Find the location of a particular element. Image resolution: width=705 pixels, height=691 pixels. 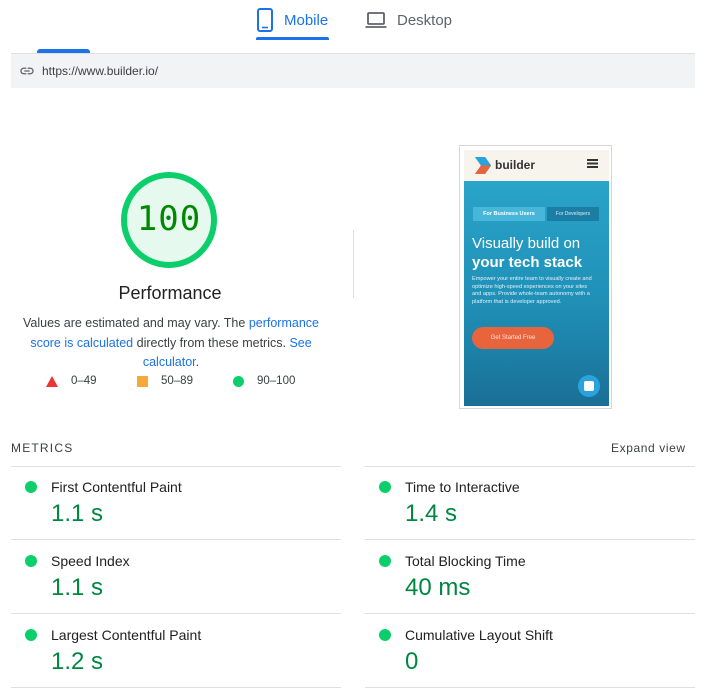

square-icon is located at coordinates (142, 381).